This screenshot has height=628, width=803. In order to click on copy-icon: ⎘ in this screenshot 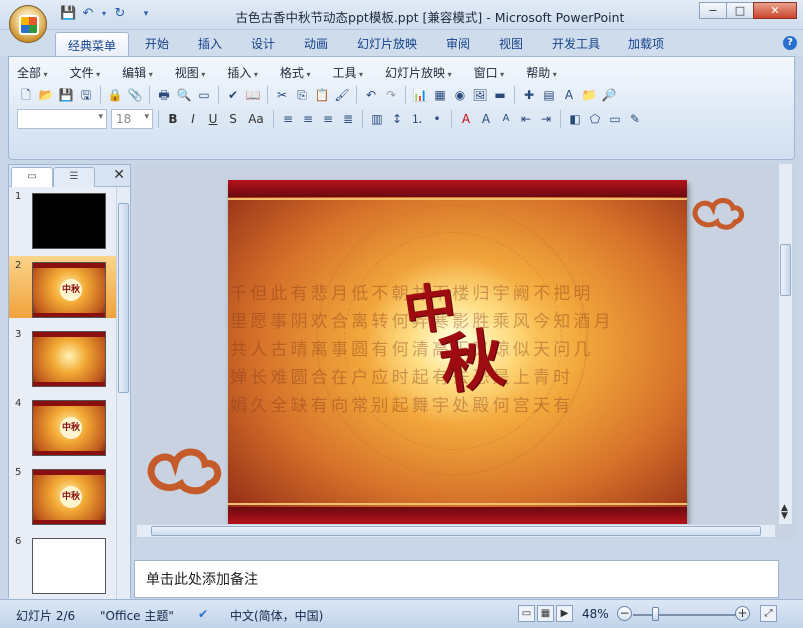, I will do `click(302, 95)`.